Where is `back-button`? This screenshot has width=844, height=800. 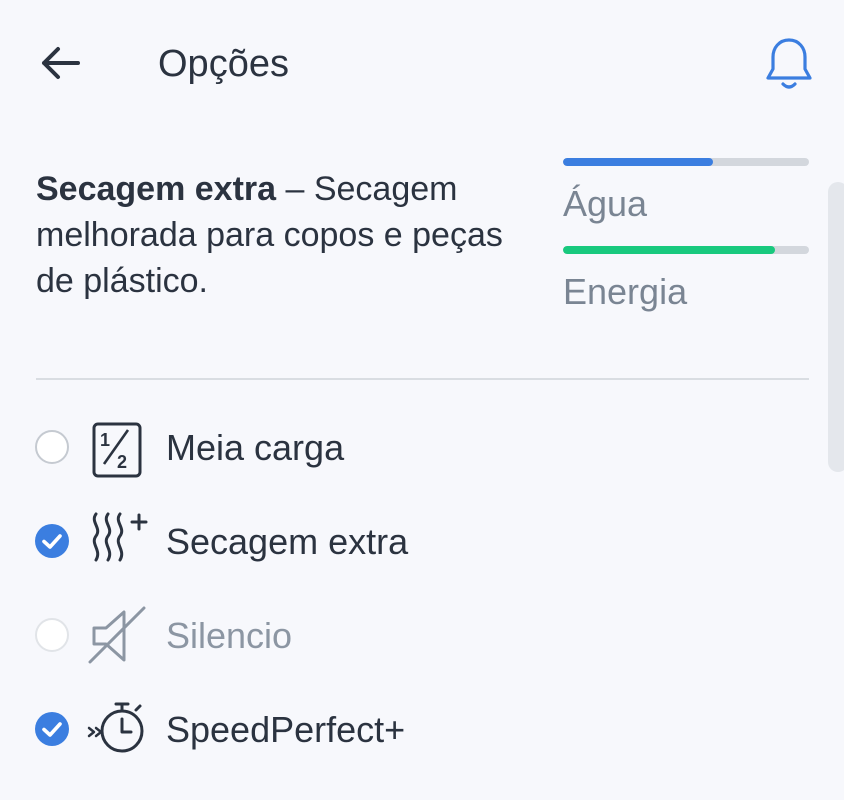 back-button is located at coordinates (61, 63).